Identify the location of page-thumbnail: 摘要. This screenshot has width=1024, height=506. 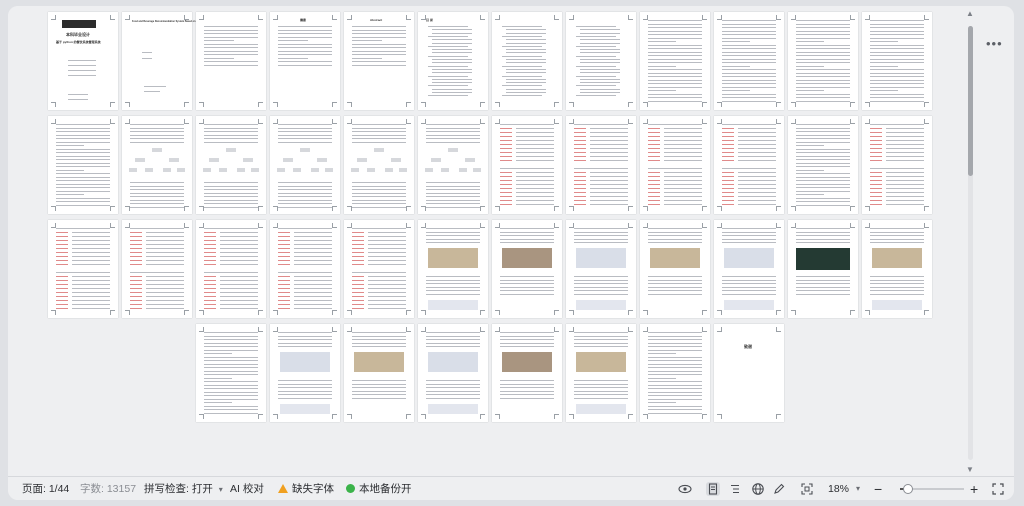
(305, 61).